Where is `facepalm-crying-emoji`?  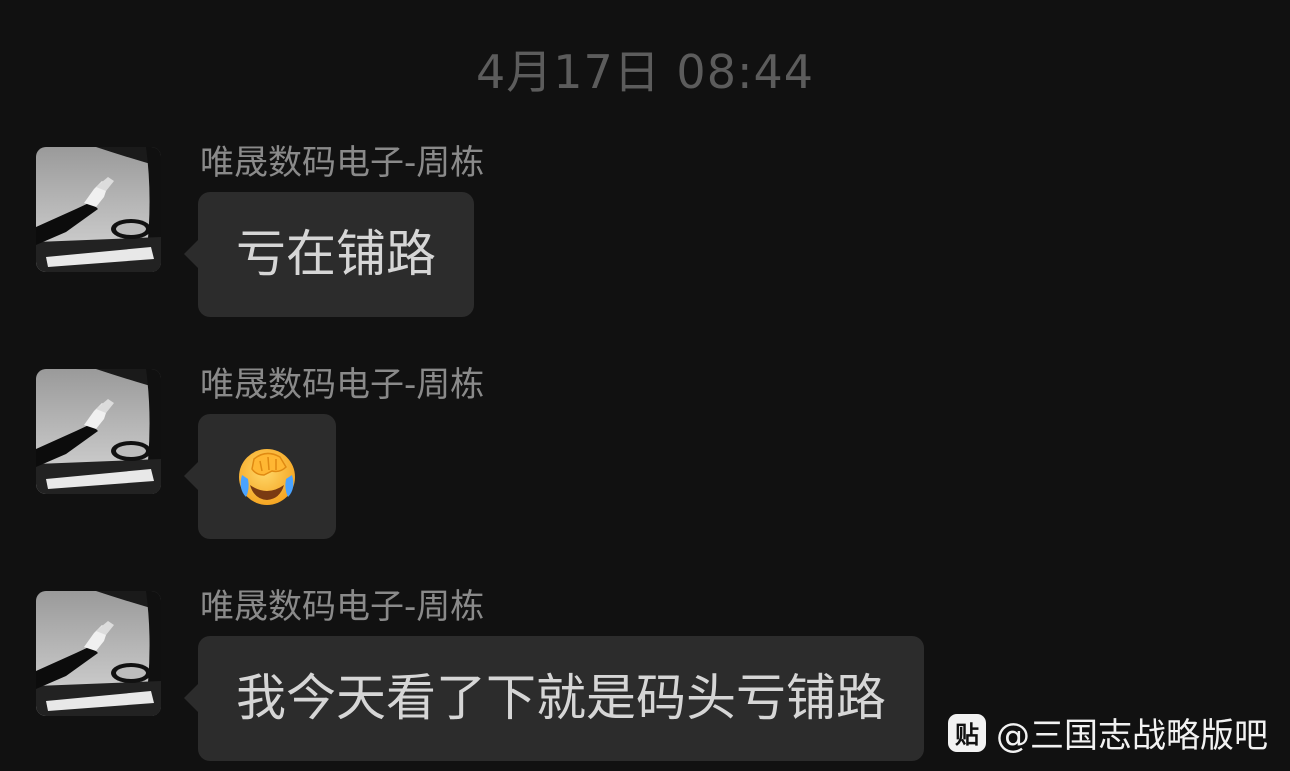 facepalm-crying-emoji is located at coordinates (267, 477).